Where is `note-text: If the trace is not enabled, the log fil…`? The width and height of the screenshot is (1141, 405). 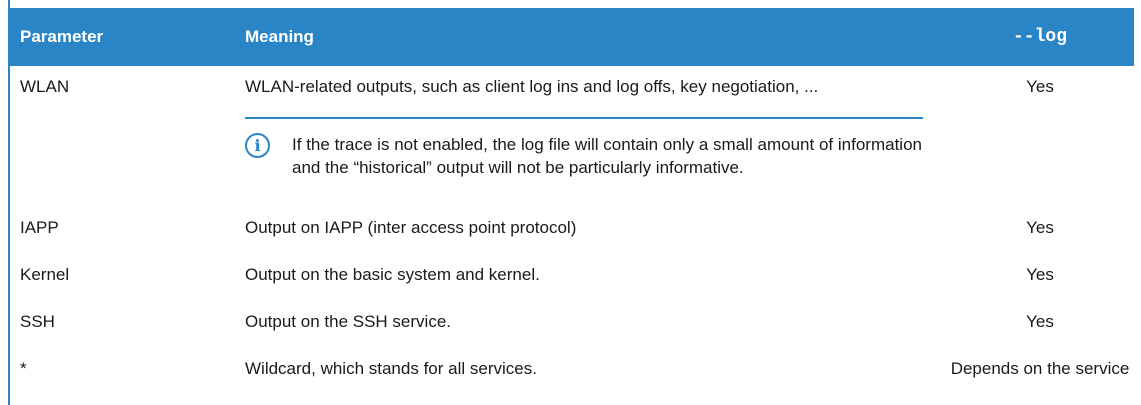
note-text: If the trace is not enabled, the log fil… is located at coordinates (607, 156).